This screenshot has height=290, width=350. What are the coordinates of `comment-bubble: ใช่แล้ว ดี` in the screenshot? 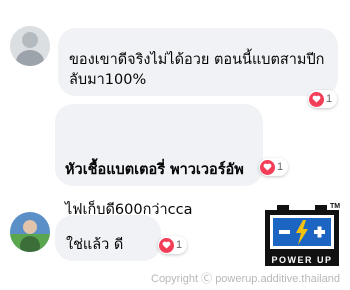 It's located at (108, 238).